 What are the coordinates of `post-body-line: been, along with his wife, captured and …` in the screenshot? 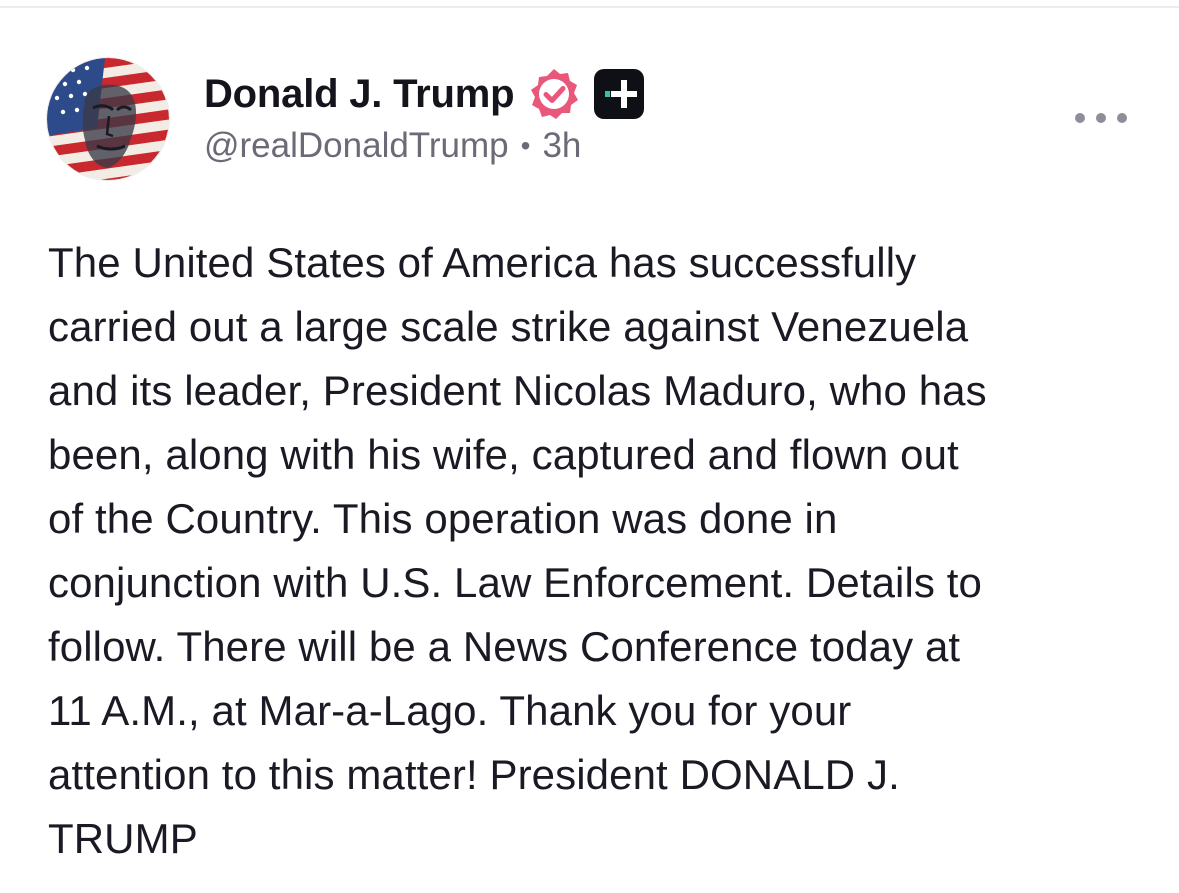 It's located at (503, 454).